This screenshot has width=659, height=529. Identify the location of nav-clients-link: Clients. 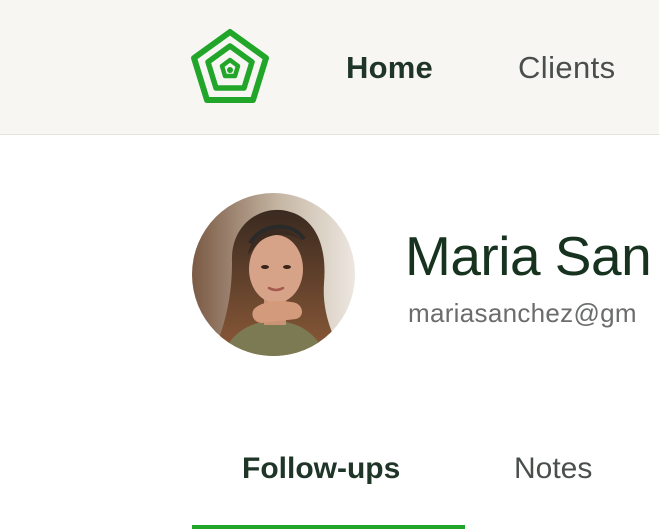
(567, 68).